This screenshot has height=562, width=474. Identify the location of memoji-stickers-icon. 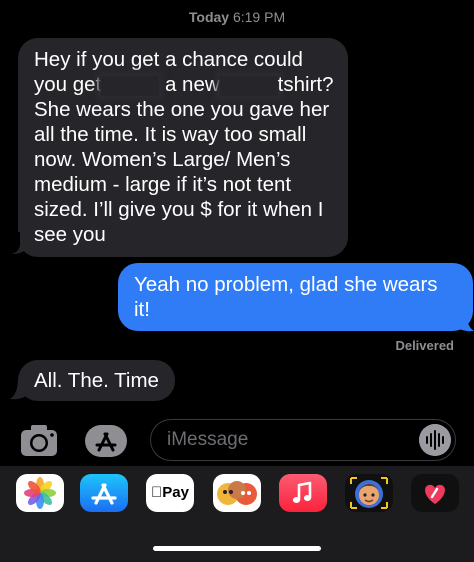
(237, 493).